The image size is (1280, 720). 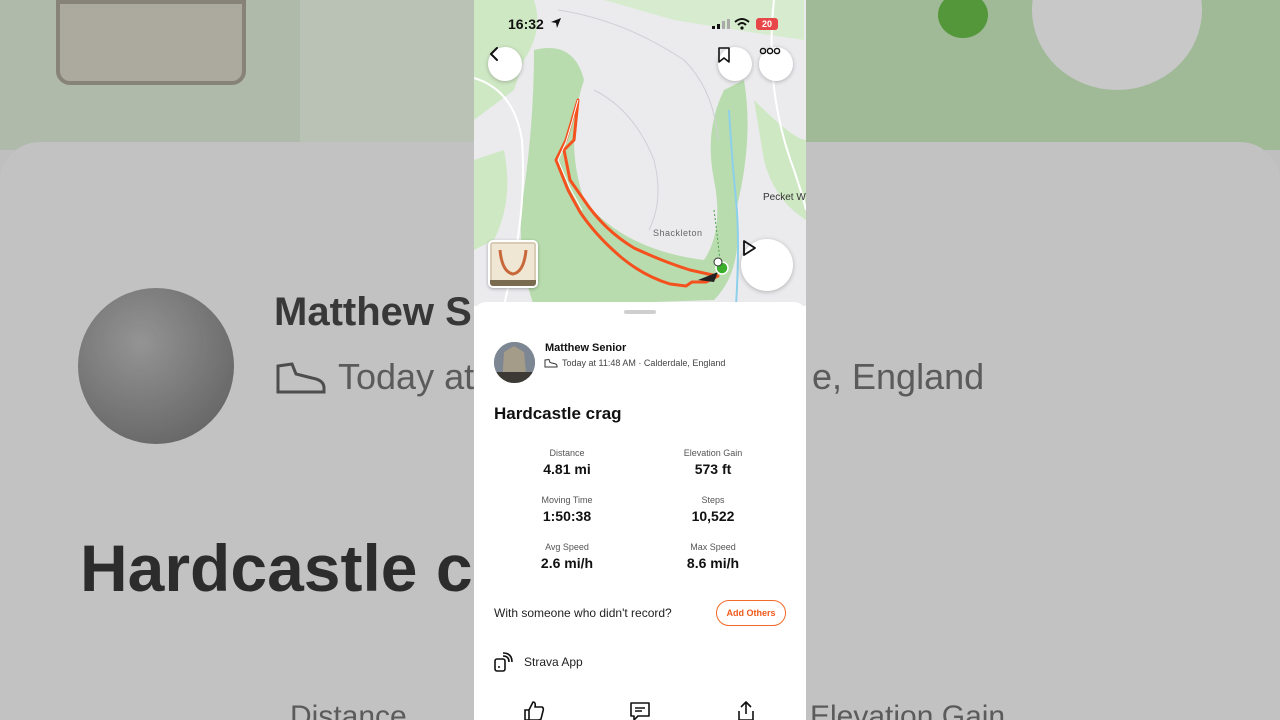 I want to click on signal-icon, so click(x=721, y=24).